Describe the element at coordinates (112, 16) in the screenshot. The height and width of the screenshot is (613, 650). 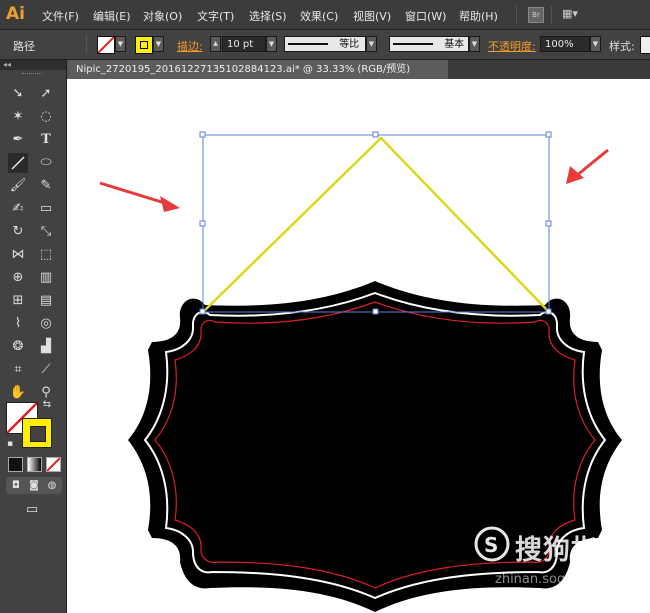
I see `menu-edit: 编辑(E)` at that location.